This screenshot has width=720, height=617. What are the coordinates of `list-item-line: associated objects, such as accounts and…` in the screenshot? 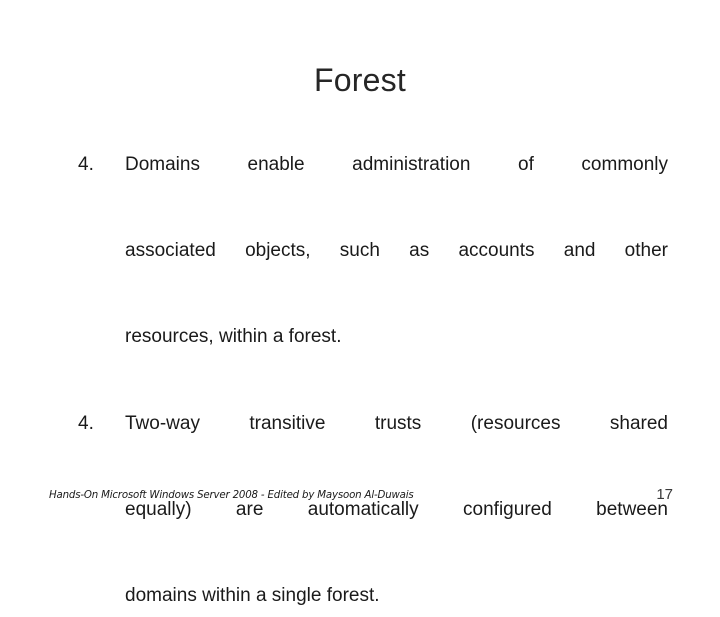 It's located at (396, 250).